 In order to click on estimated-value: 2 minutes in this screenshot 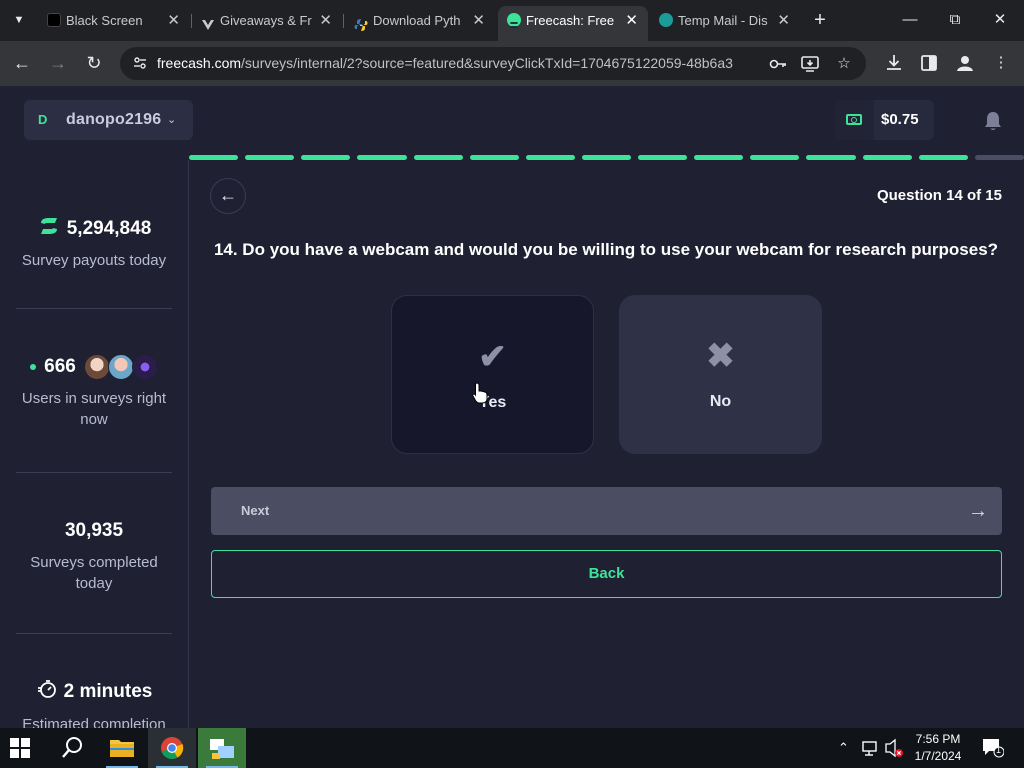, I will do `click(108, 691)`.